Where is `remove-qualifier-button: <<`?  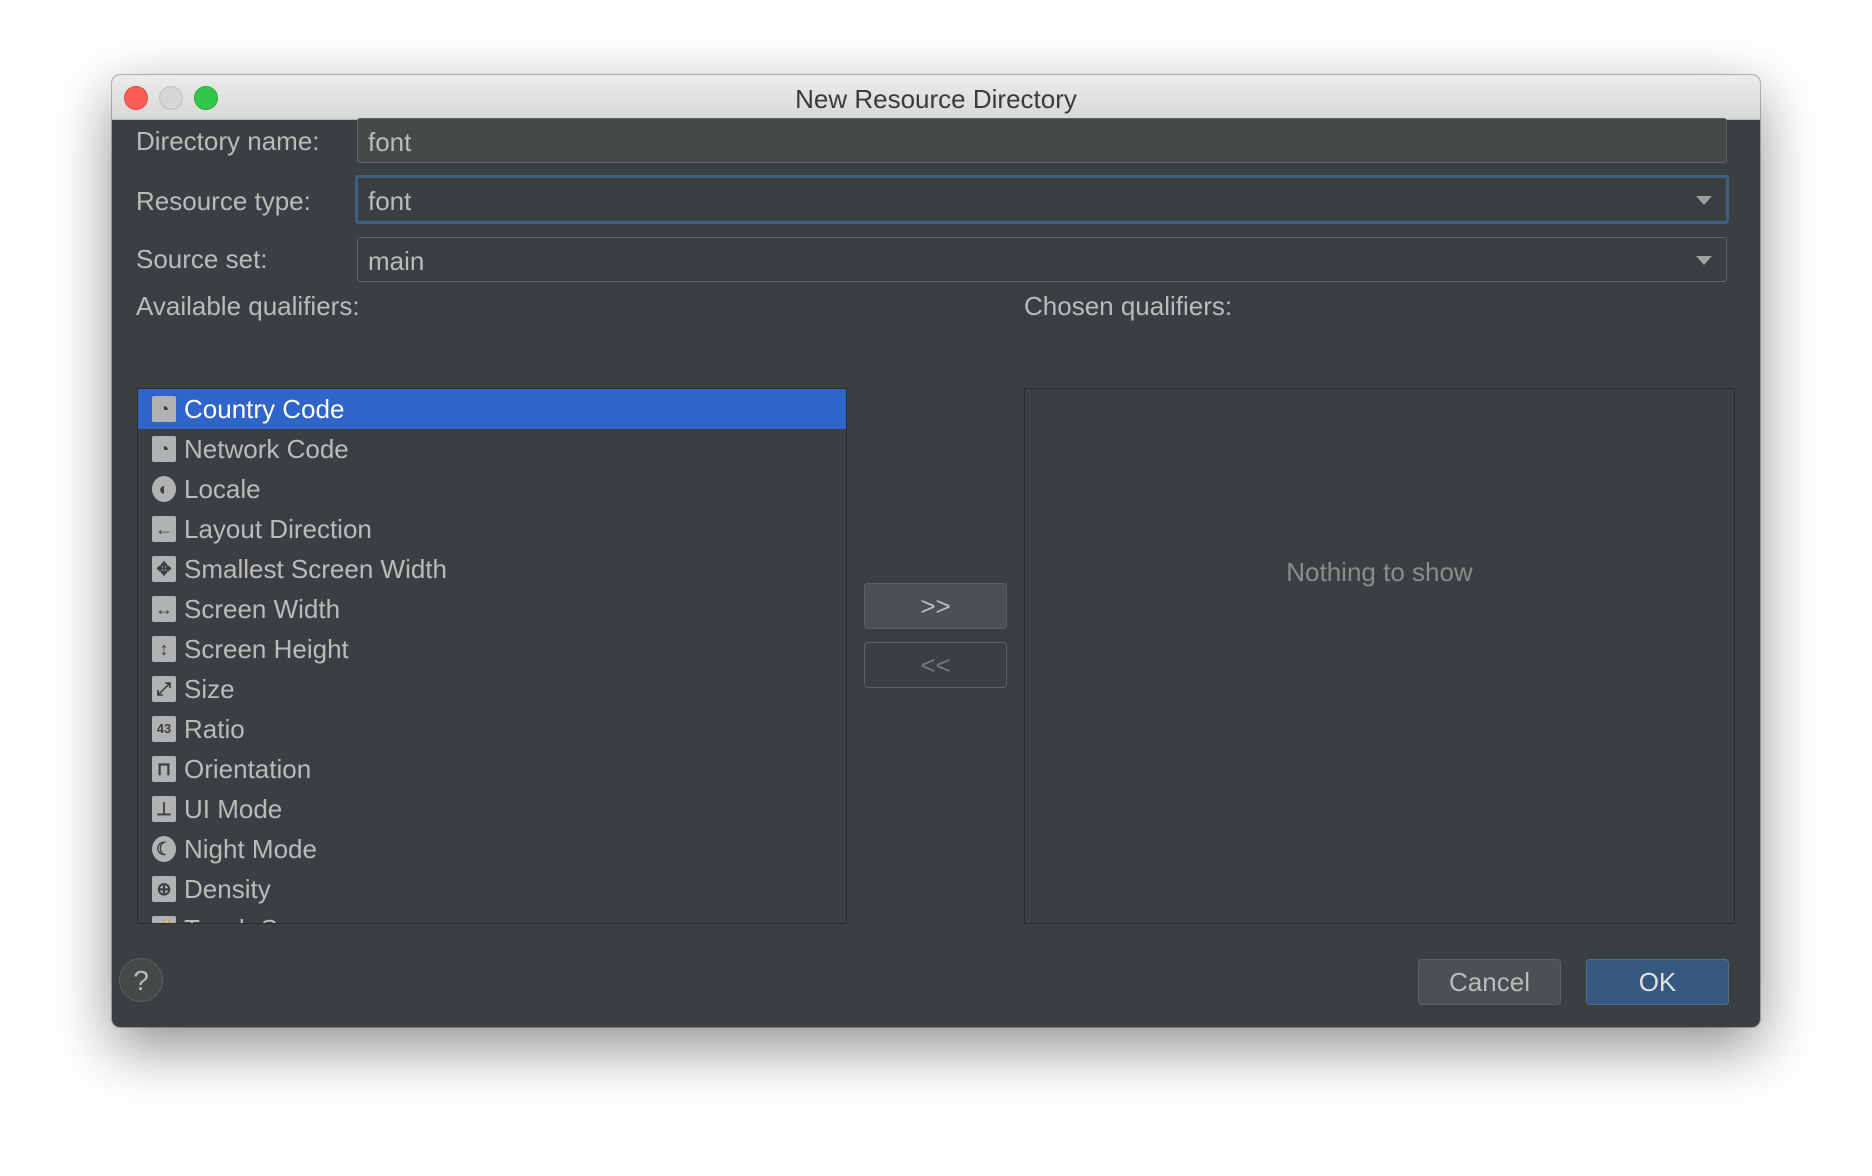 remove-qualifier-button: << is located at coordinates (935, 665).